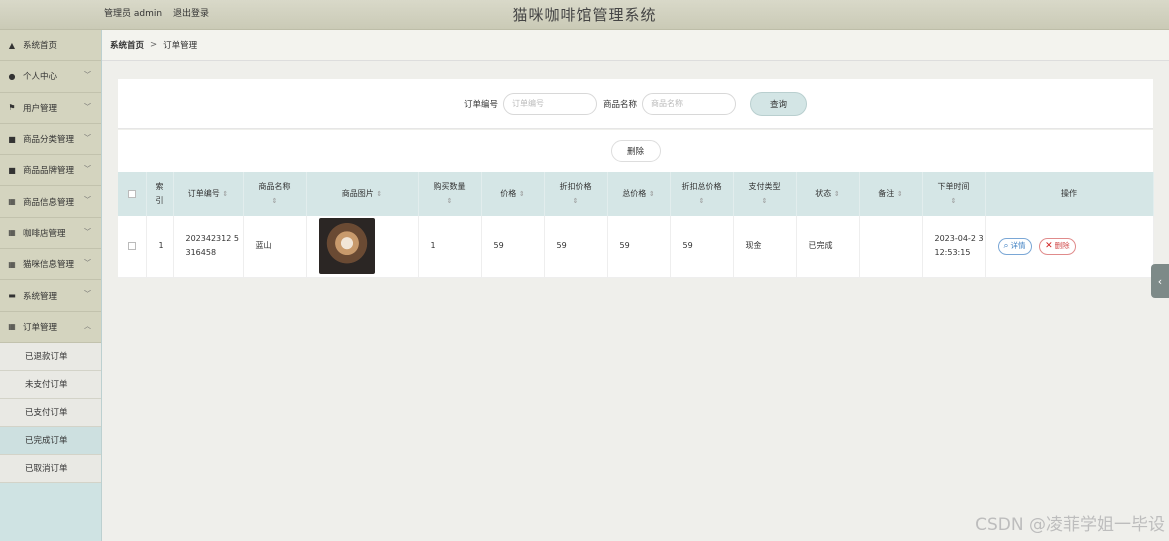 The image size is (1169, 541). Describe the element at coordinates (576, 194) in the screenshot. I see `header-discount-price: 折扣价格 ⇕` at that location.